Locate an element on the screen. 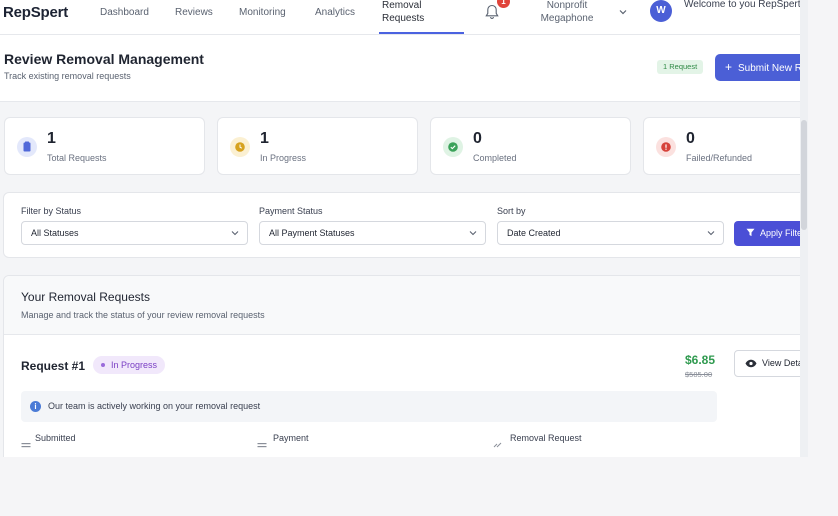 This screenshot has width=838, height=516. avatar: W is located at coordinates (661, 11).